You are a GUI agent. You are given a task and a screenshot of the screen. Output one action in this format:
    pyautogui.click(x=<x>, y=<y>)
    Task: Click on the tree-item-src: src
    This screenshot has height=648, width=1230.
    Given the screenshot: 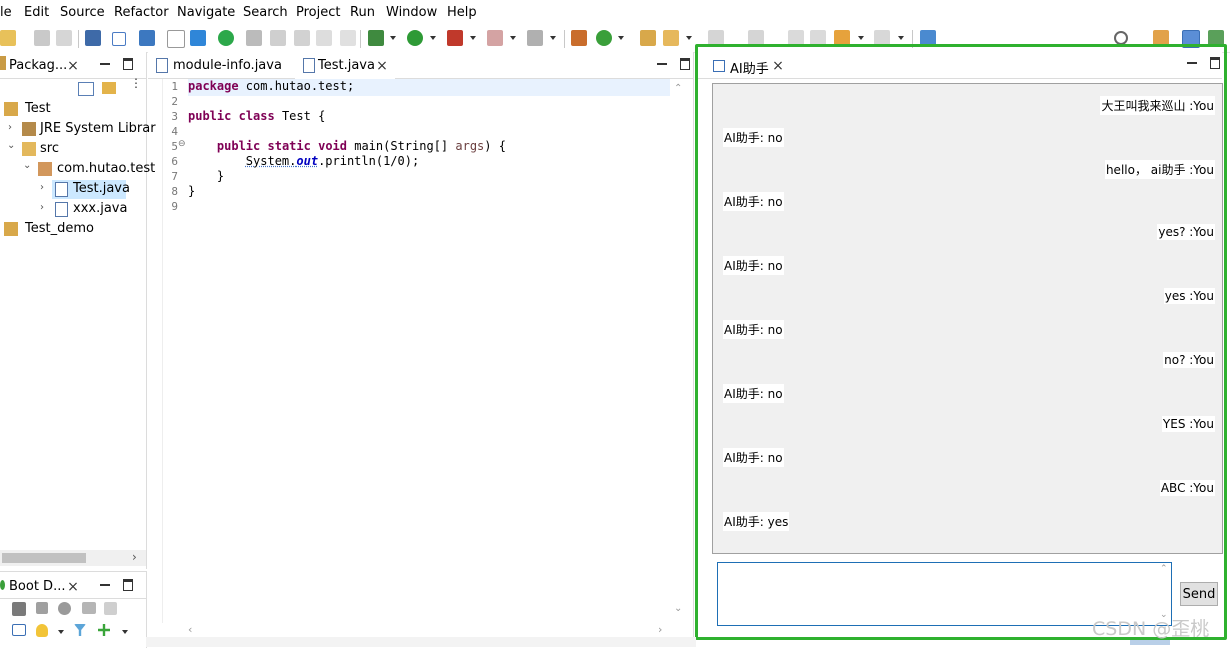 What is the action you would take?
    pyautogui.click(x=49, y=148)
    